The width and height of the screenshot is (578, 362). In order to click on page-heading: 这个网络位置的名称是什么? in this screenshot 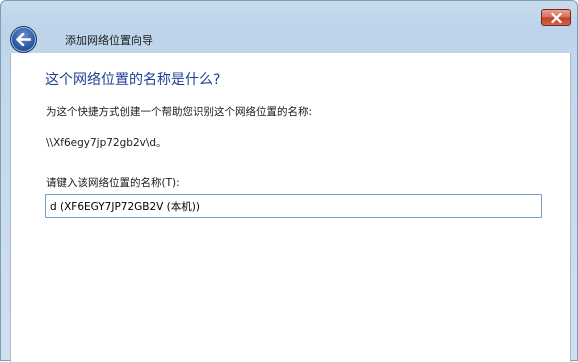, I will do `click(133, 80)`.